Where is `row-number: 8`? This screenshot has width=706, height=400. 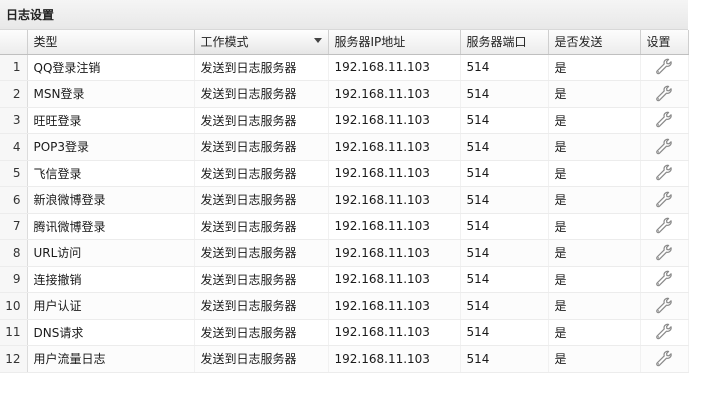
row-number: 8 is located at coordinates (14, 253).